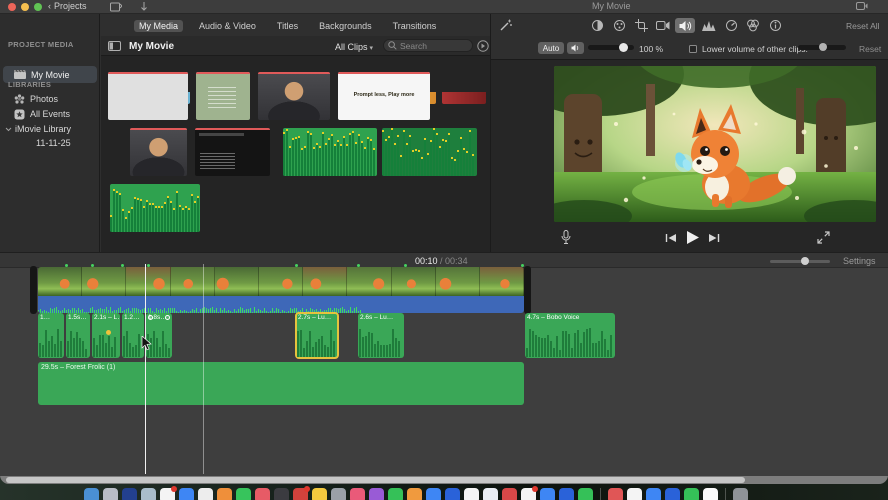 This screenshot has width=888, height=500. What do you see at coordinates (566, 237) in the screenshot?
I see `microphone-icon` at bounding box center [566, 237].